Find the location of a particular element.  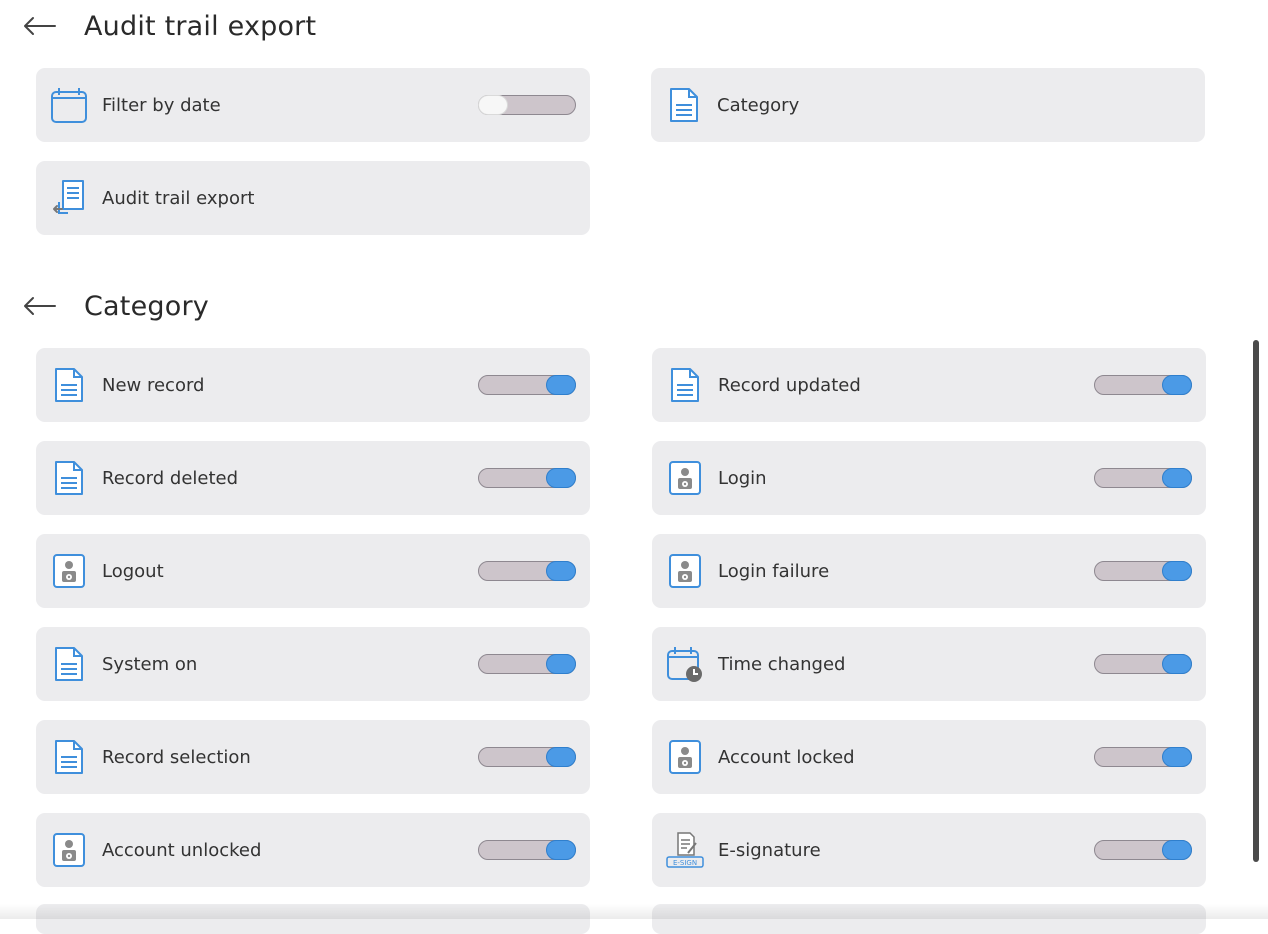

category-label: Record selection is located at coordinates (176, 757).